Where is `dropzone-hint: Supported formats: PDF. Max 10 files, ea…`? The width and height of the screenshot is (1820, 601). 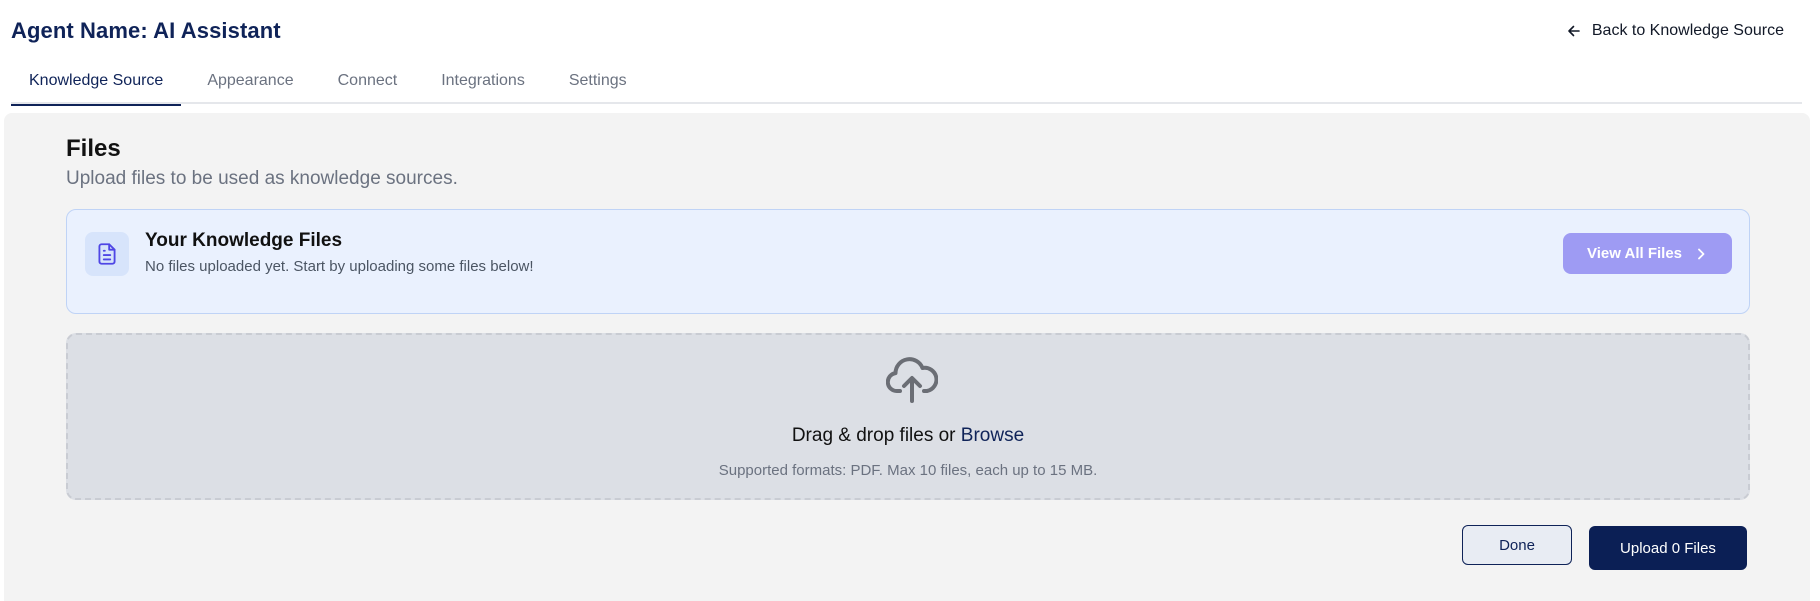 dropzone-hint: Supported formats: PDF. Max 10 files, ea… is located at coordinates (908, 470).